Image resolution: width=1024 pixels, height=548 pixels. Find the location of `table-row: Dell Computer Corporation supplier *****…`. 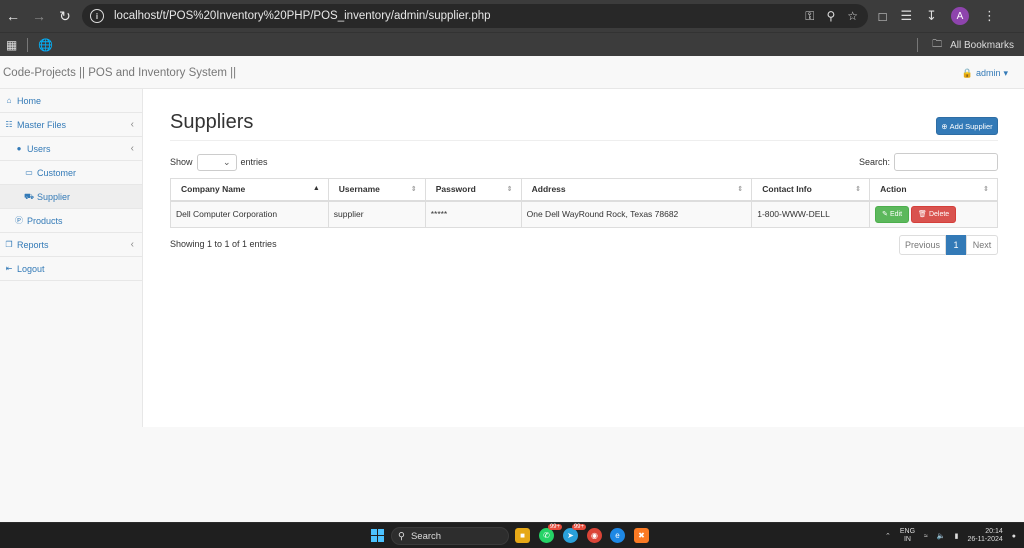

table-row: Dell Computer Corporation supplier *****… is located at coordinates (584, 214).